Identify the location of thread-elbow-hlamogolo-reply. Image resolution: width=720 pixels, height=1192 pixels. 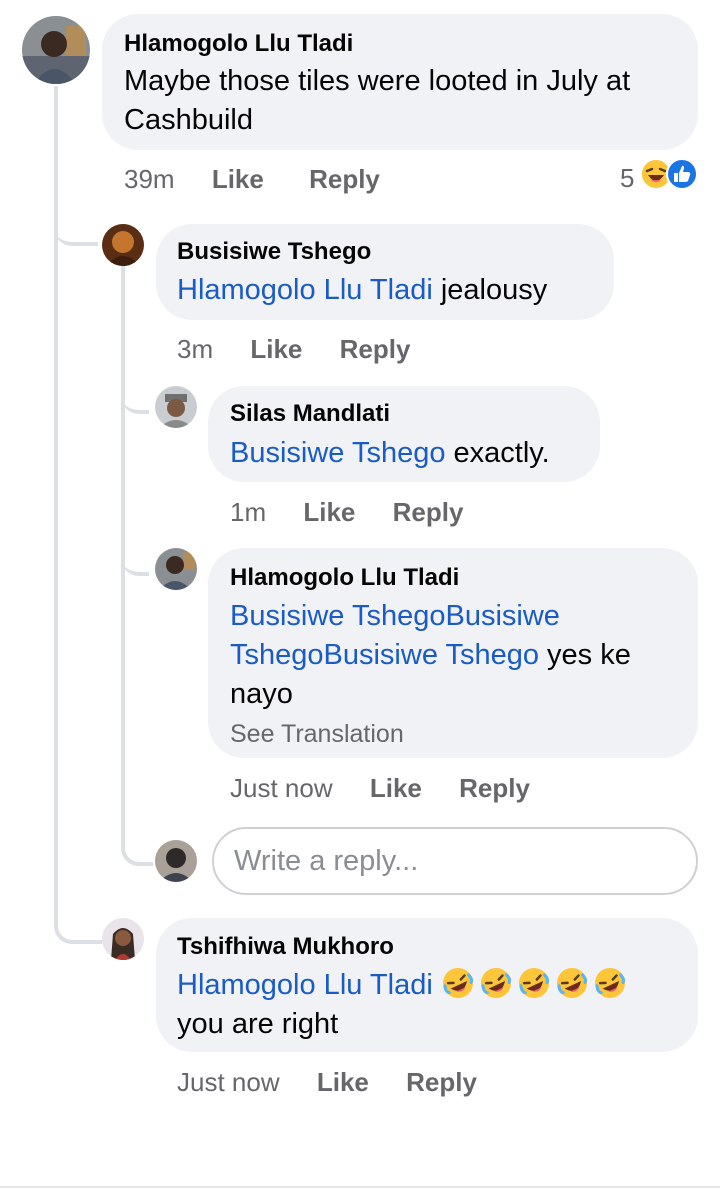
(135, 554).